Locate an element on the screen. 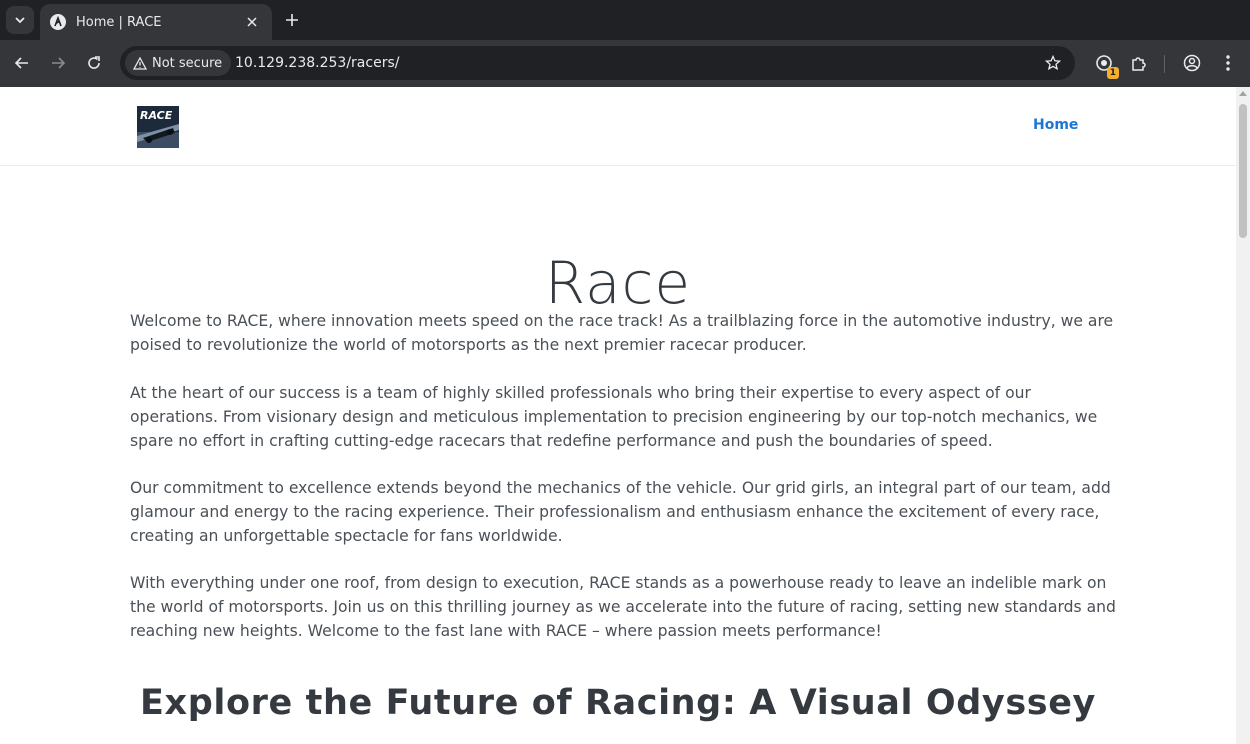 This screenshot has height=744, width=1250. url-text: 10.129.238.253/racers/ is located at coordinates (317, 63).